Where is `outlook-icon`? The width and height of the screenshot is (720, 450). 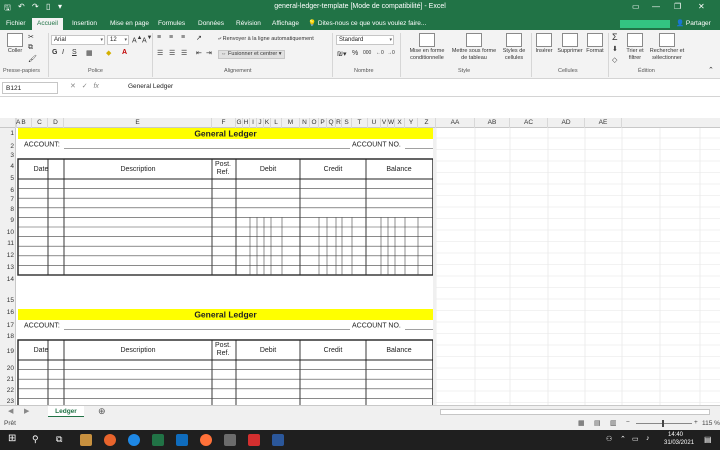 outlook-icon is located at coordinates (182, 440).